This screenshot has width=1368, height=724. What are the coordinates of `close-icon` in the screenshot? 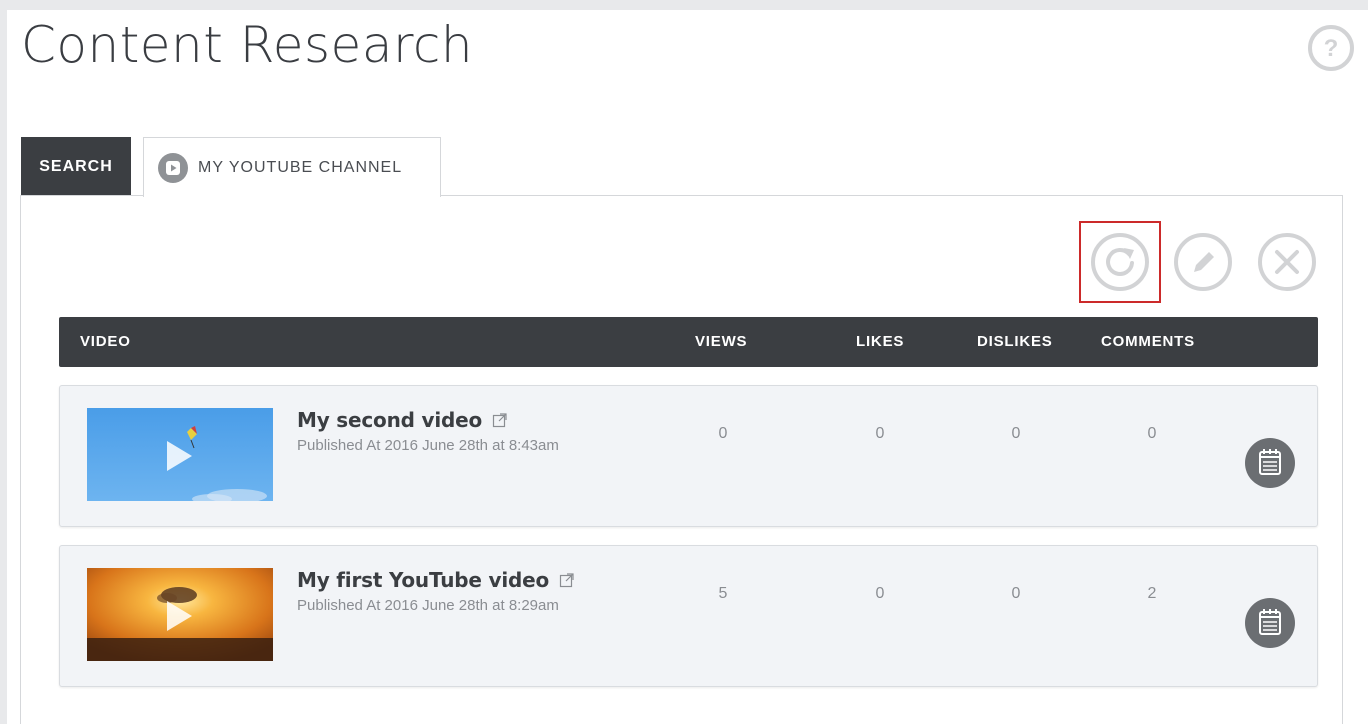 It's located at (1287, 262).